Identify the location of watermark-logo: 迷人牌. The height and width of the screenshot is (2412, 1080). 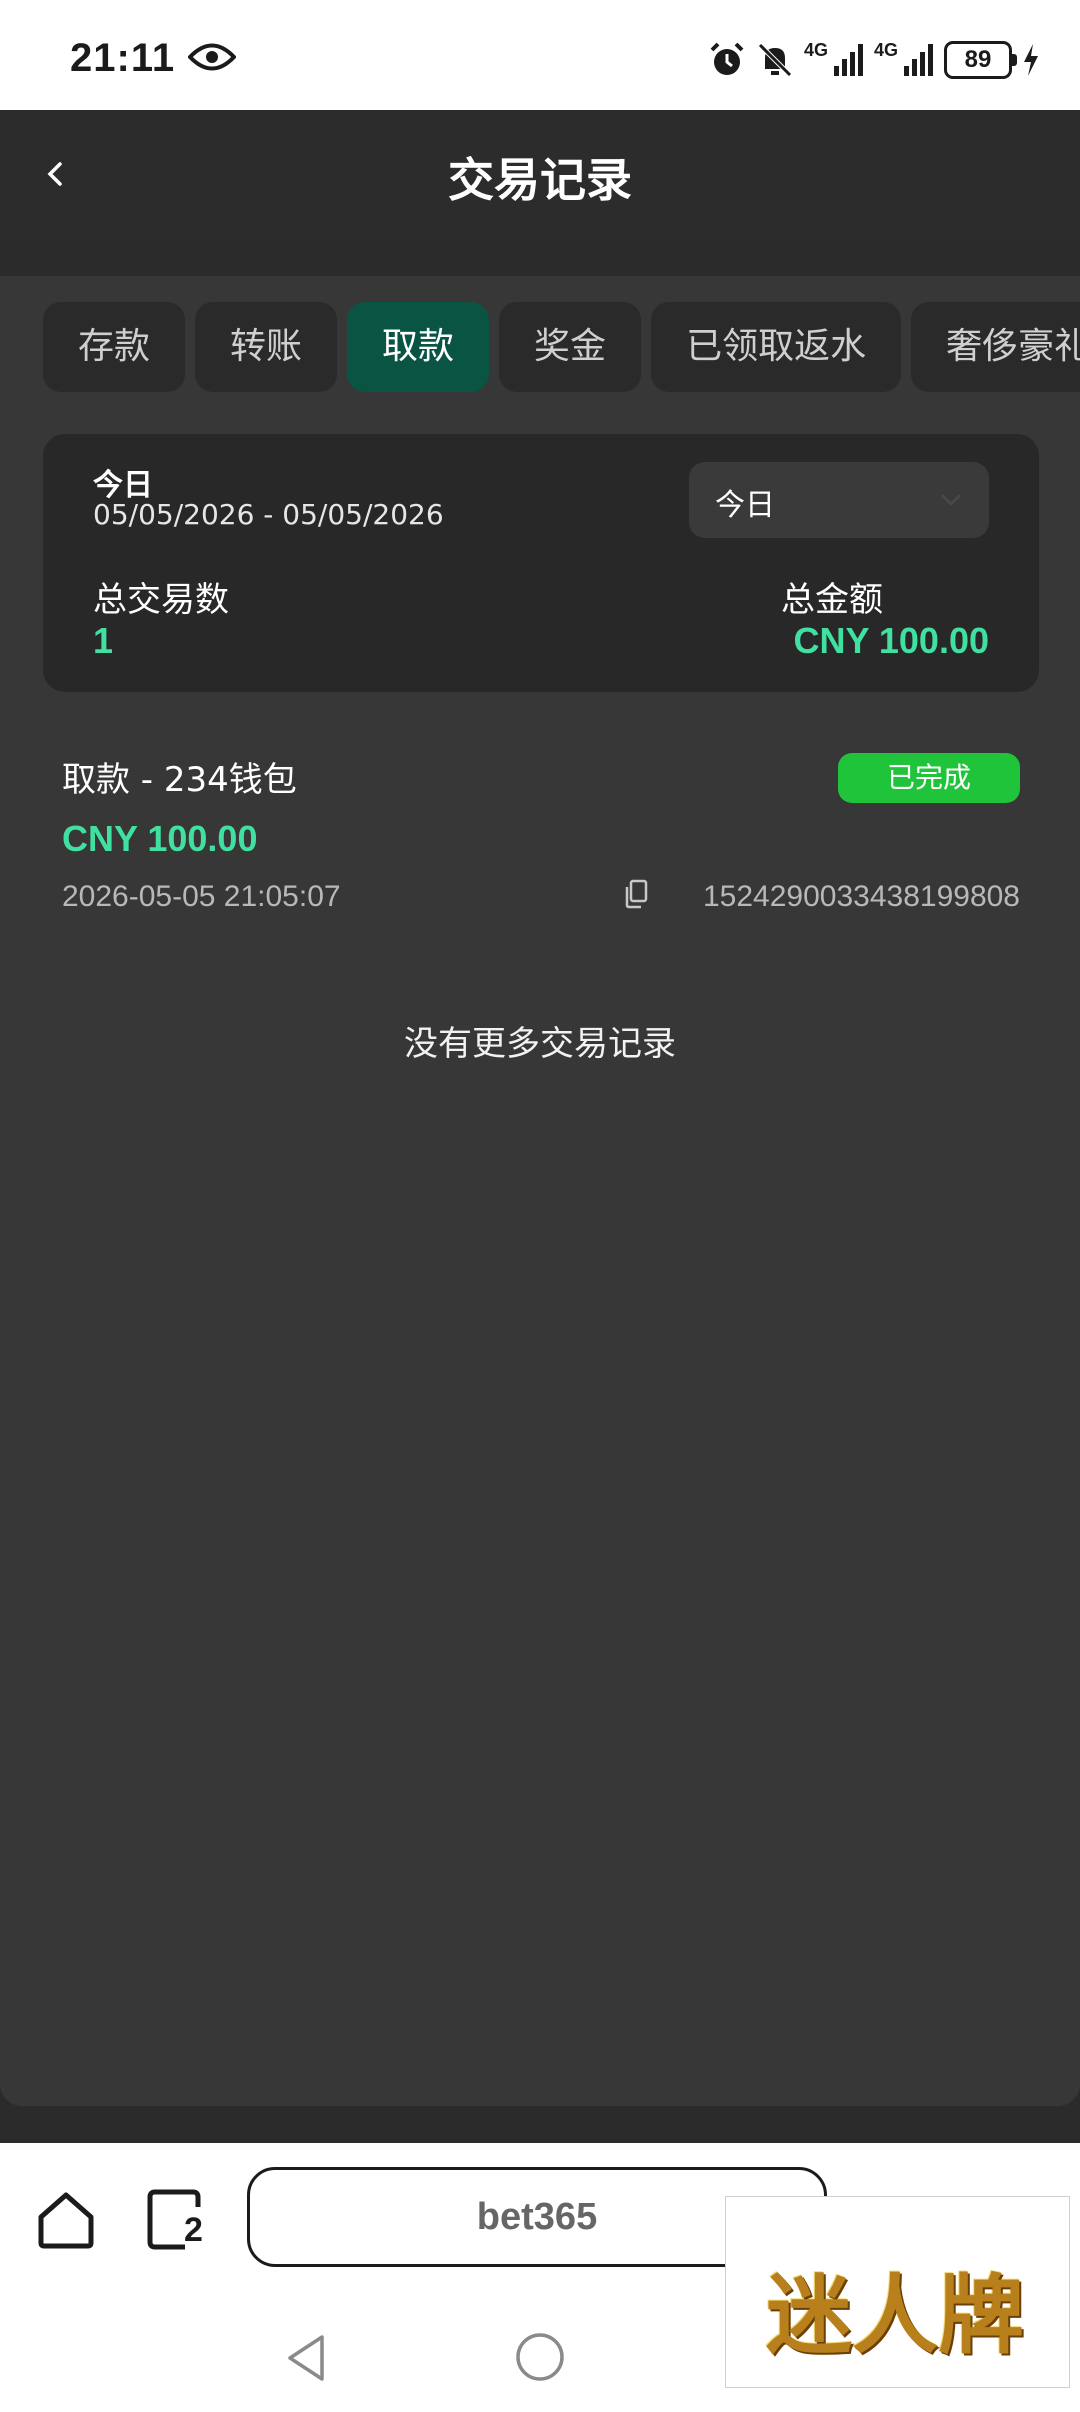
(897, 2292).